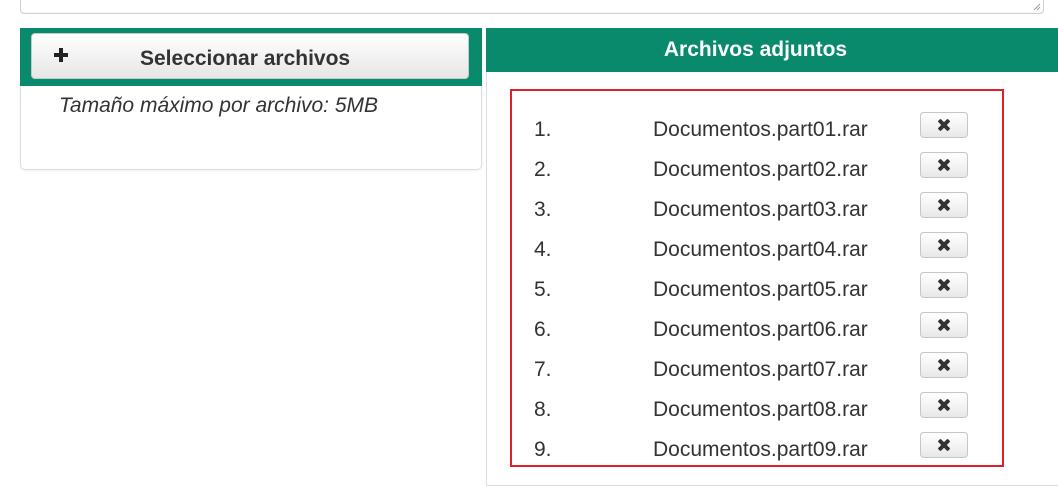  I want to click on select-files-button: Seleccionar archivos, so click(250, 56).